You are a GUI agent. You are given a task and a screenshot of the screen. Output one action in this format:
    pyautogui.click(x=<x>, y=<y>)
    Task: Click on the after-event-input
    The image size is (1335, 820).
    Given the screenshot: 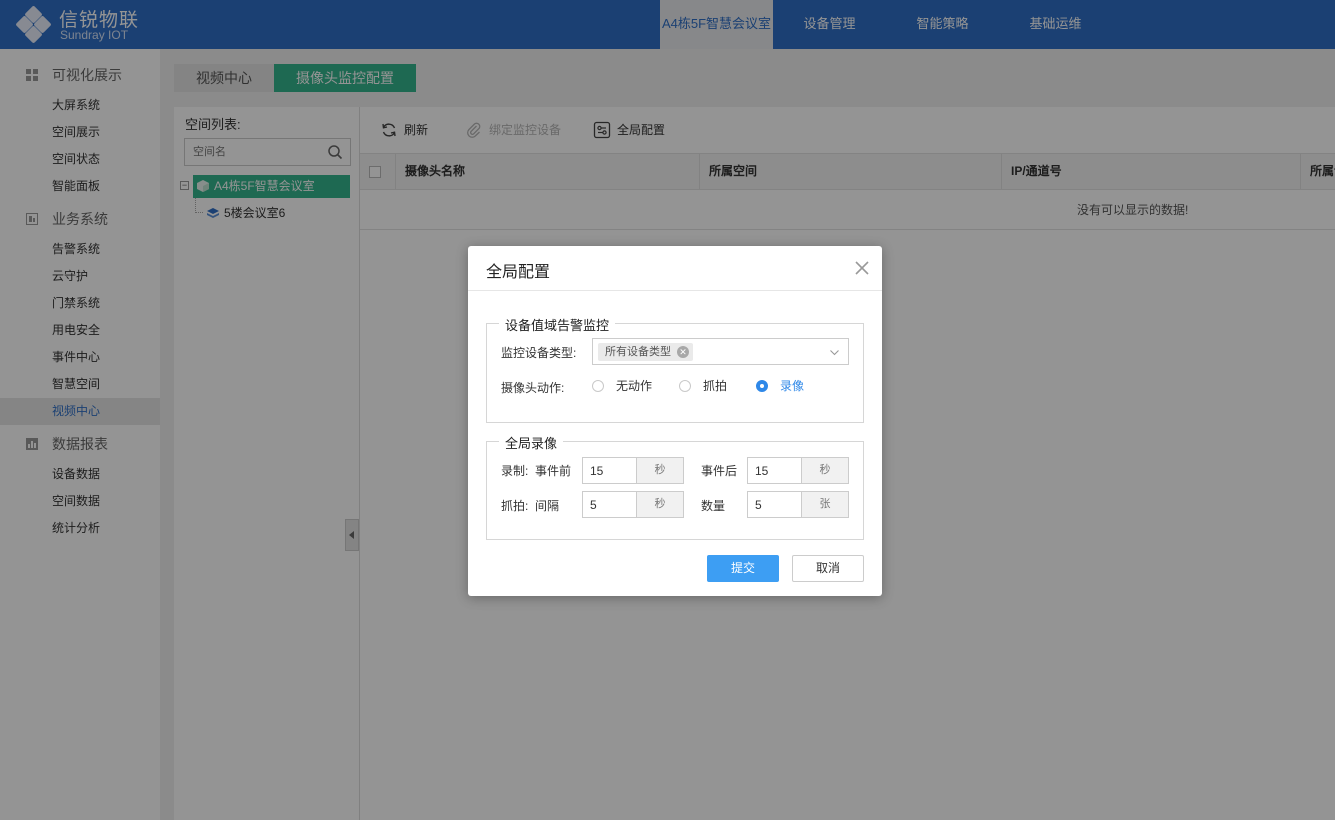 What is the action you would take?
    pyautogui.click(x=774, y=470)
    